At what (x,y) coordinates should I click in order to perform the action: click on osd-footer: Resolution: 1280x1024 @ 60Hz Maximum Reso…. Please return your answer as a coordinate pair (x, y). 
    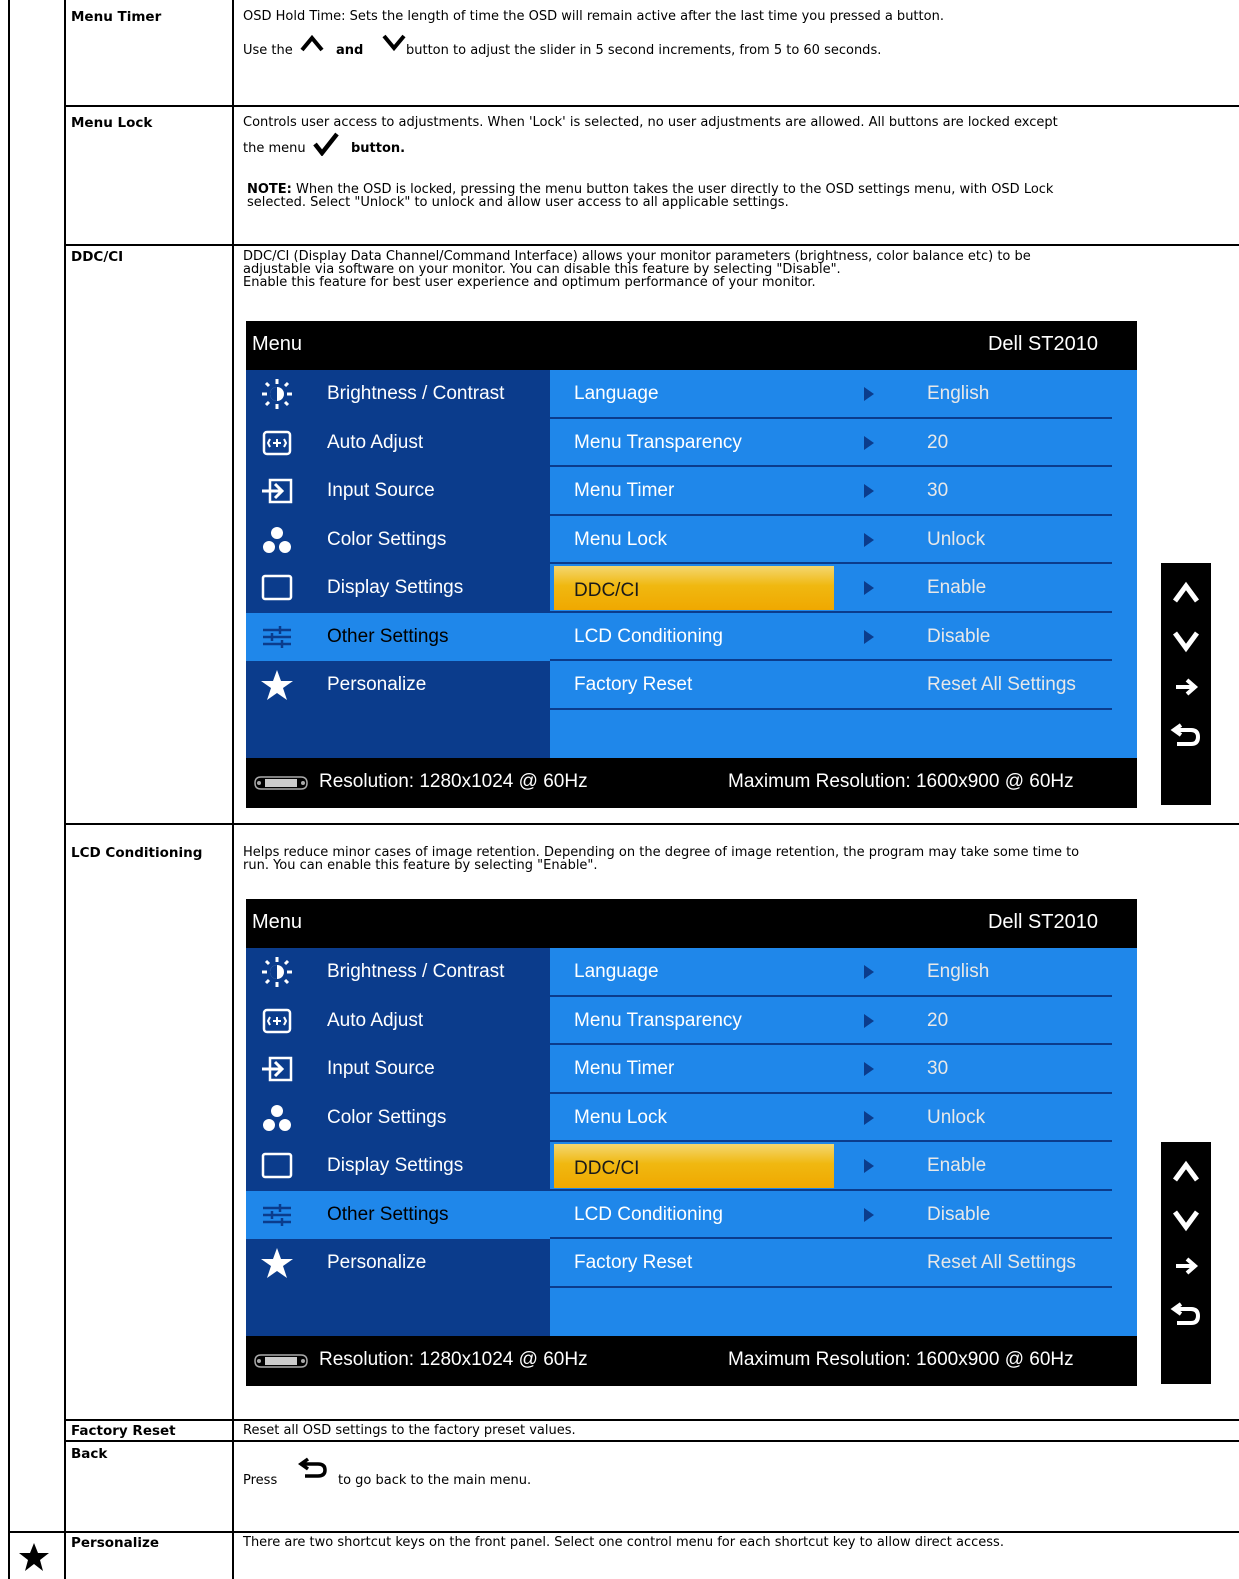
    Looking at the image, I should click on (691, 783).